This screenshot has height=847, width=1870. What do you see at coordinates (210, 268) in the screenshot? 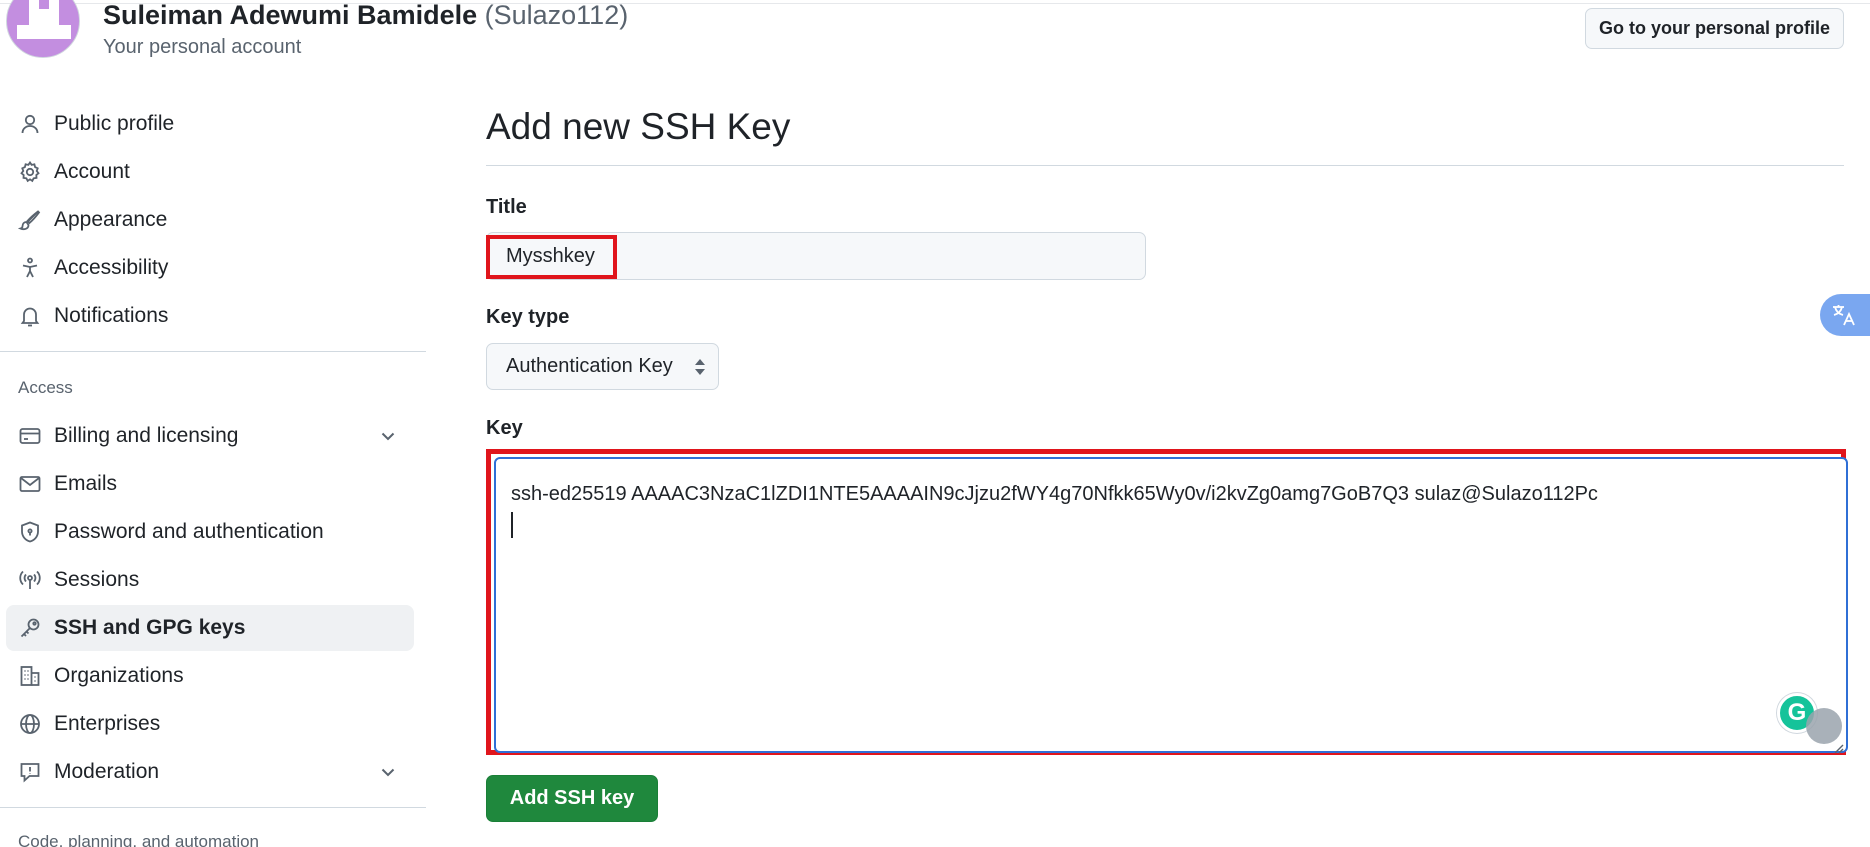
I see `sidebar-item-accessibility: Accessibility` at bounding box center [210, 268].